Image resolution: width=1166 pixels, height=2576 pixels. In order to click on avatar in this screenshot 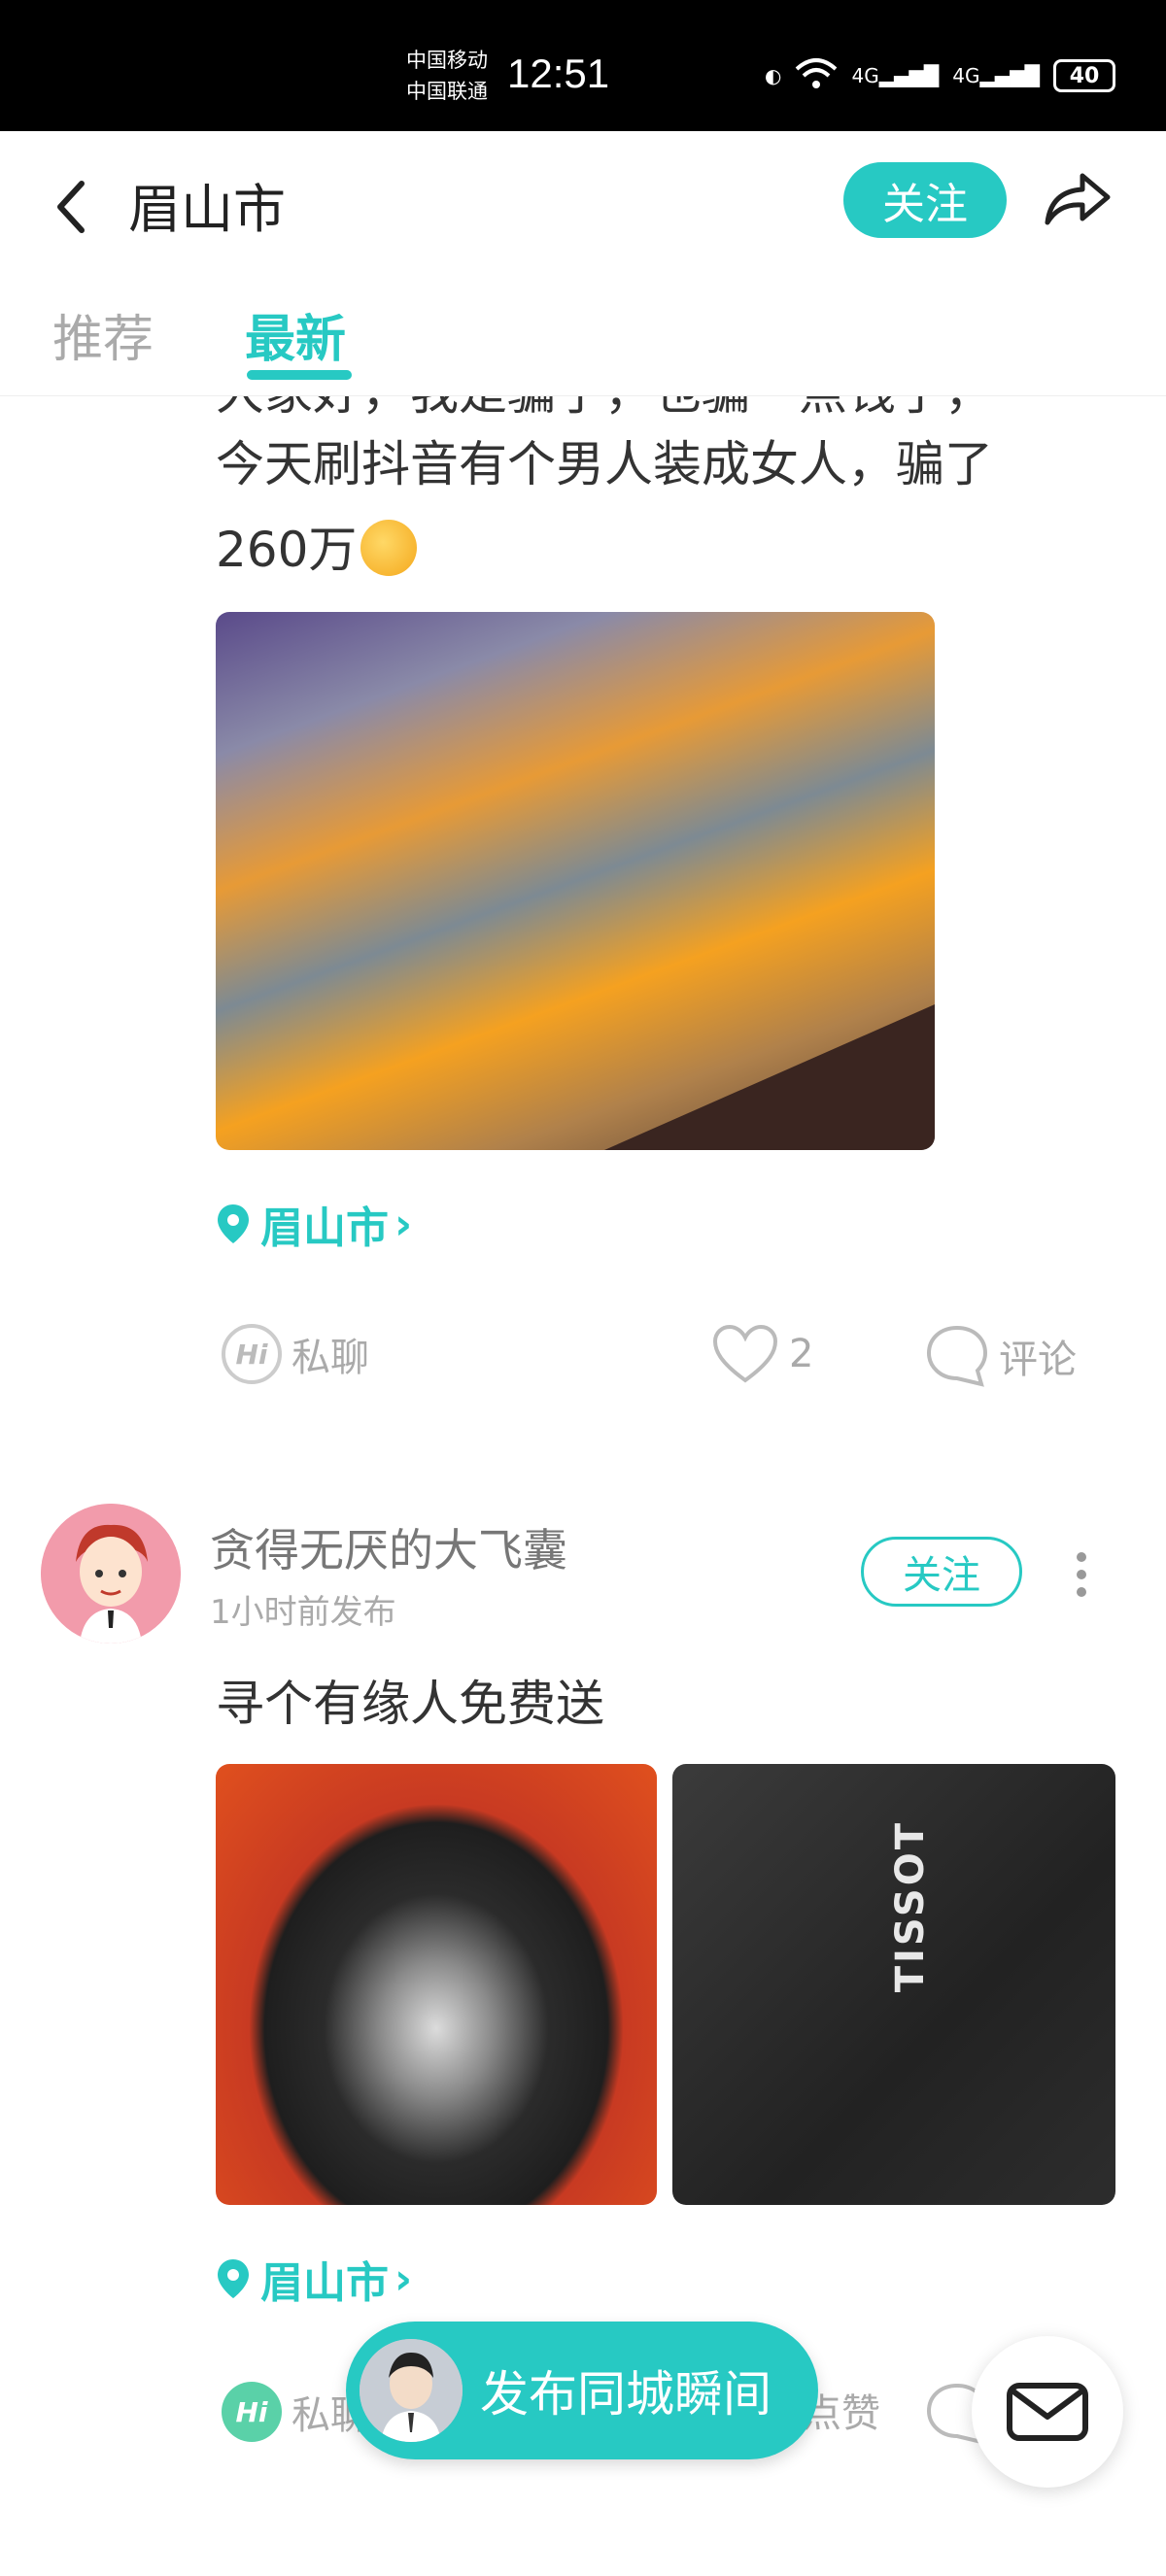, I will do `click(111, 1574)`.